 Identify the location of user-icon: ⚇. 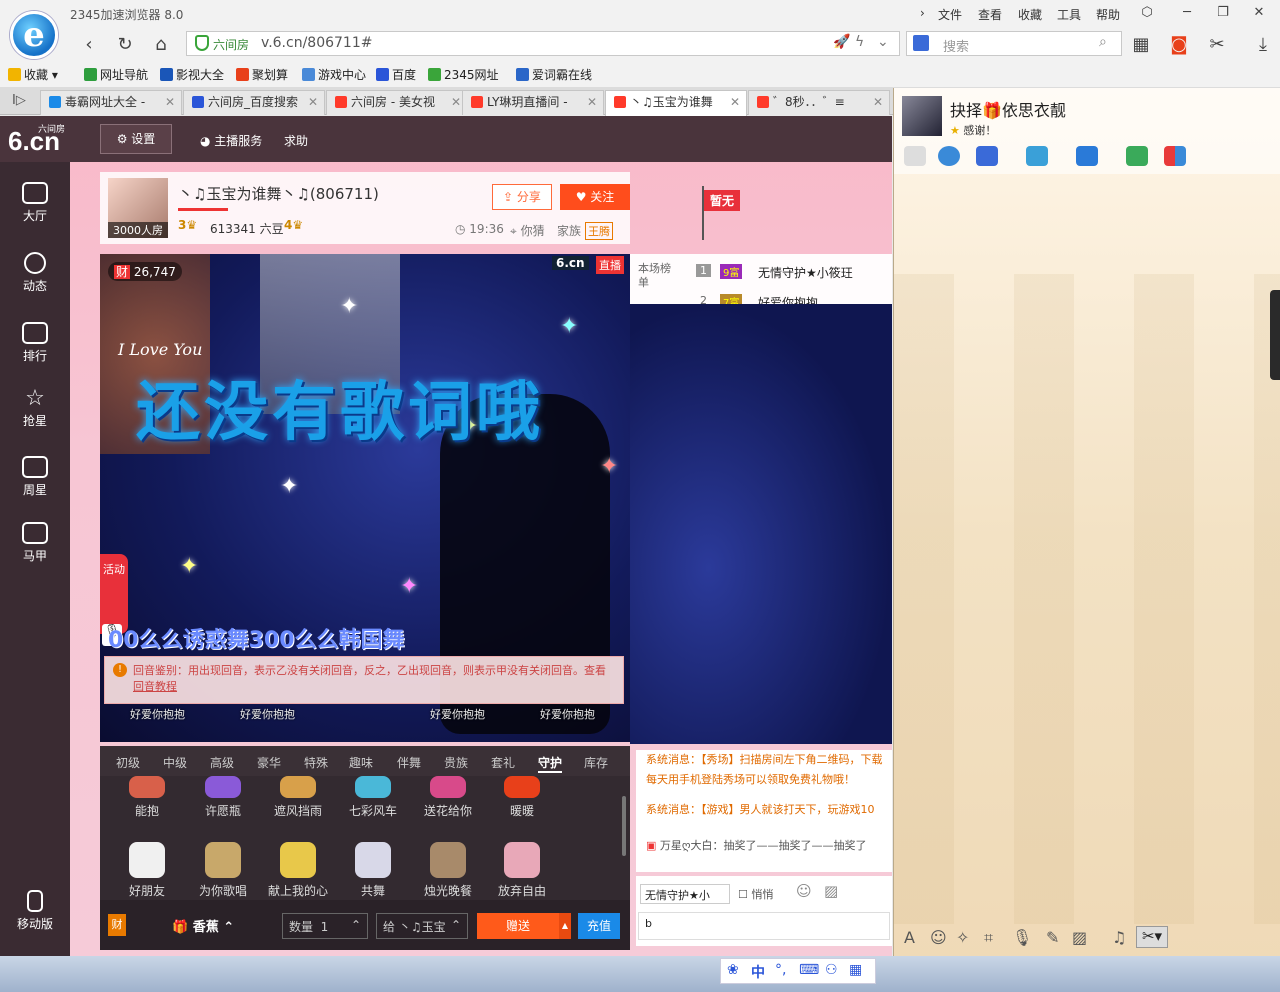
(831, 970).